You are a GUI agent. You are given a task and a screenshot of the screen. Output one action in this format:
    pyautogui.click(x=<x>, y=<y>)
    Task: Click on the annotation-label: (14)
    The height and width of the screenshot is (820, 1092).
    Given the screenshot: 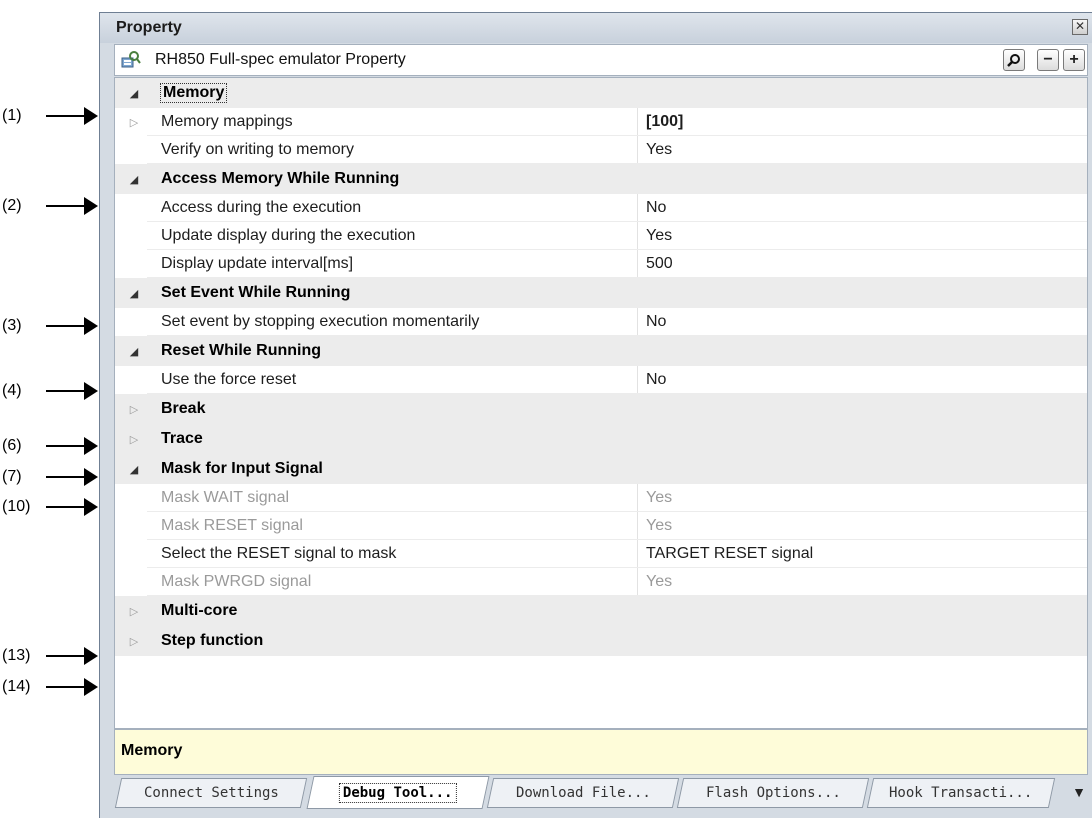 What is the action you would take?
    pyautogui.click(x=16, y=686)
    